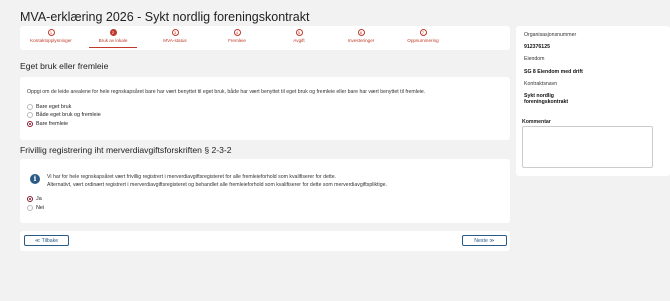 The width and height of the screenshot is (670, 301). Describe the element at coordinates (587, 147) in the screenshot. I see `comment-textarea` at that location.